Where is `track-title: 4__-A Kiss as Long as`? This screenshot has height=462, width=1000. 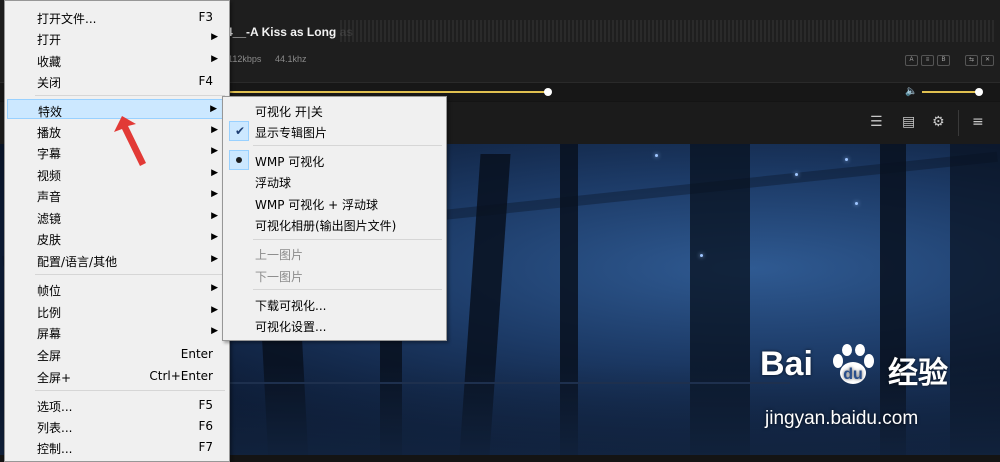 track-title: 4__-A Kiss as Long as is located at coordinates (289, 32).